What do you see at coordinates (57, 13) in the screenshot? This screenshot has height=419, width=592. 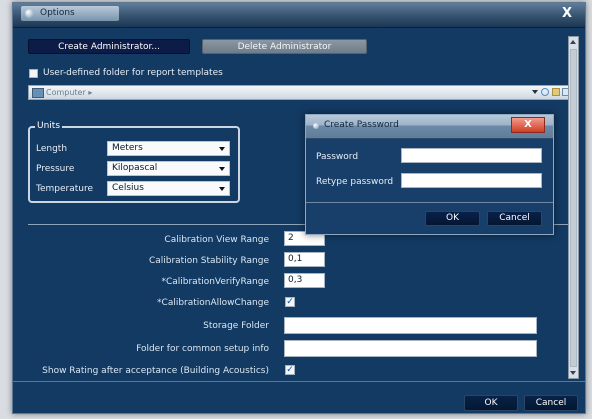 I see `window-title: Options` at bounding box center [57, 13].